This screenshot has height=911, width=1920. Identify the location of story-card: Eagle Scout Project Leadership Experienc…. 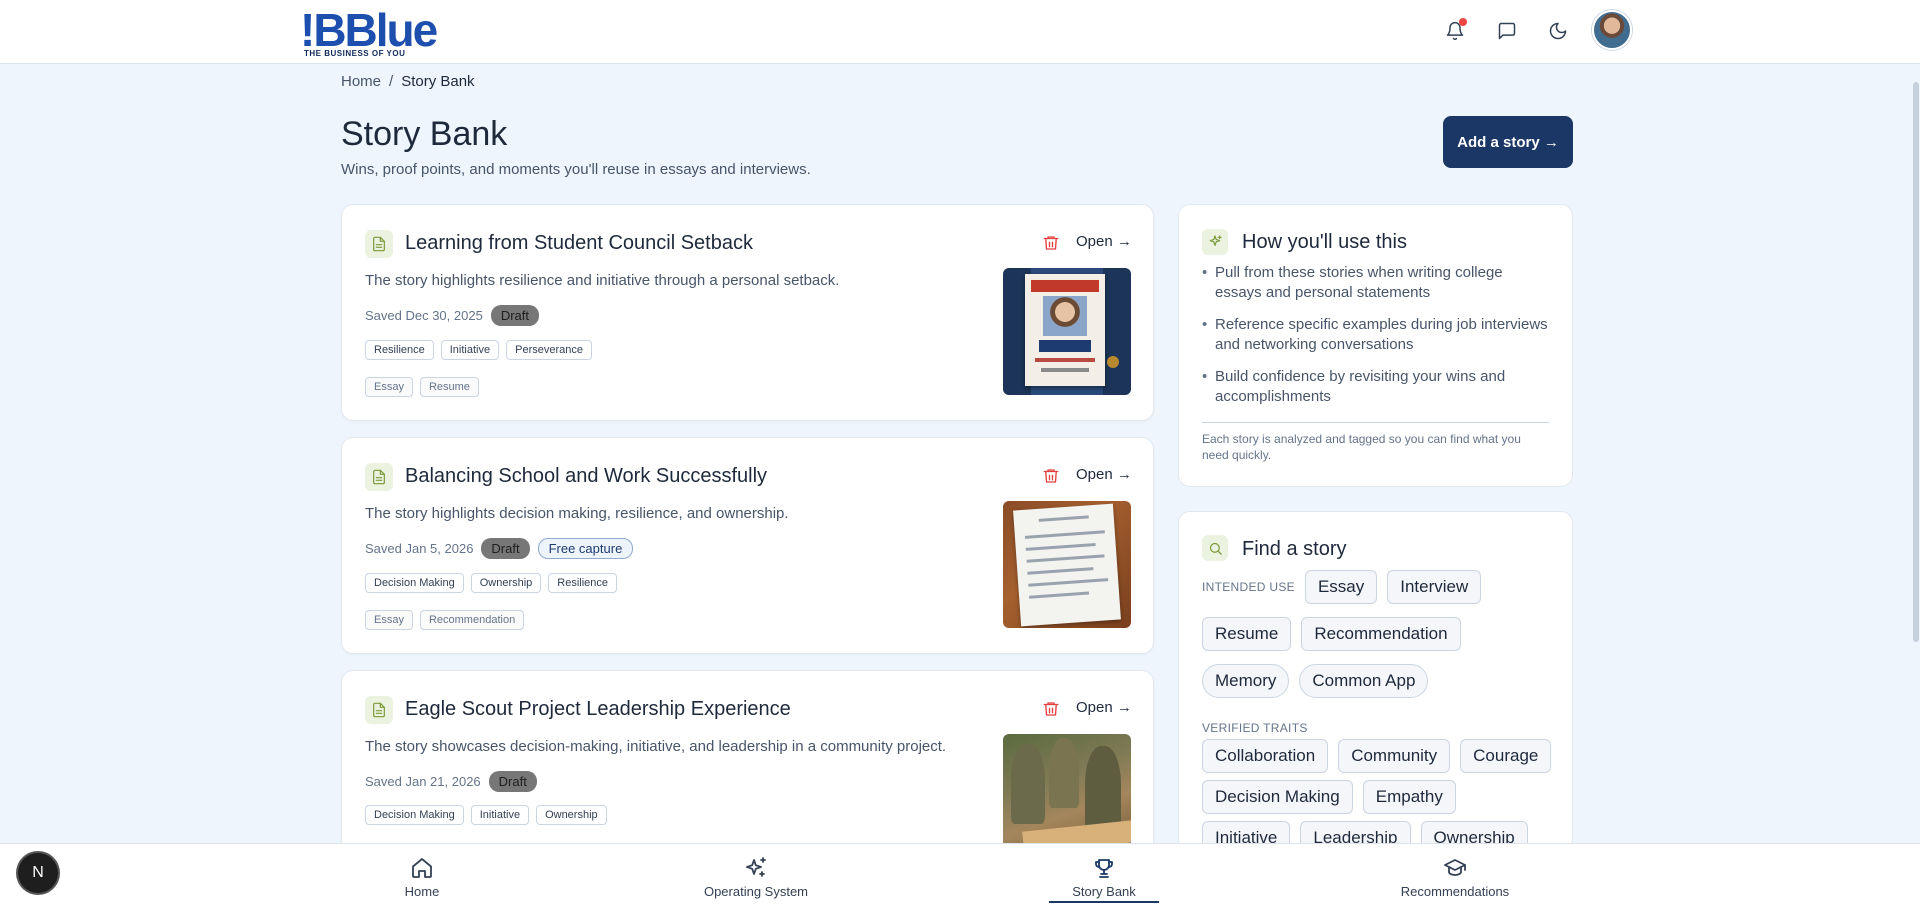
(747, 770).